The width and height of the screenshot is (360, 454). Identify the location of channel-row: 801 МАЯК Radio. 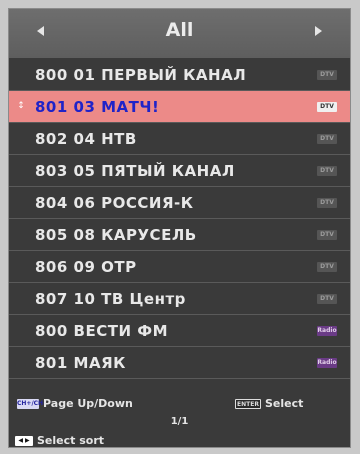
(179, 363).